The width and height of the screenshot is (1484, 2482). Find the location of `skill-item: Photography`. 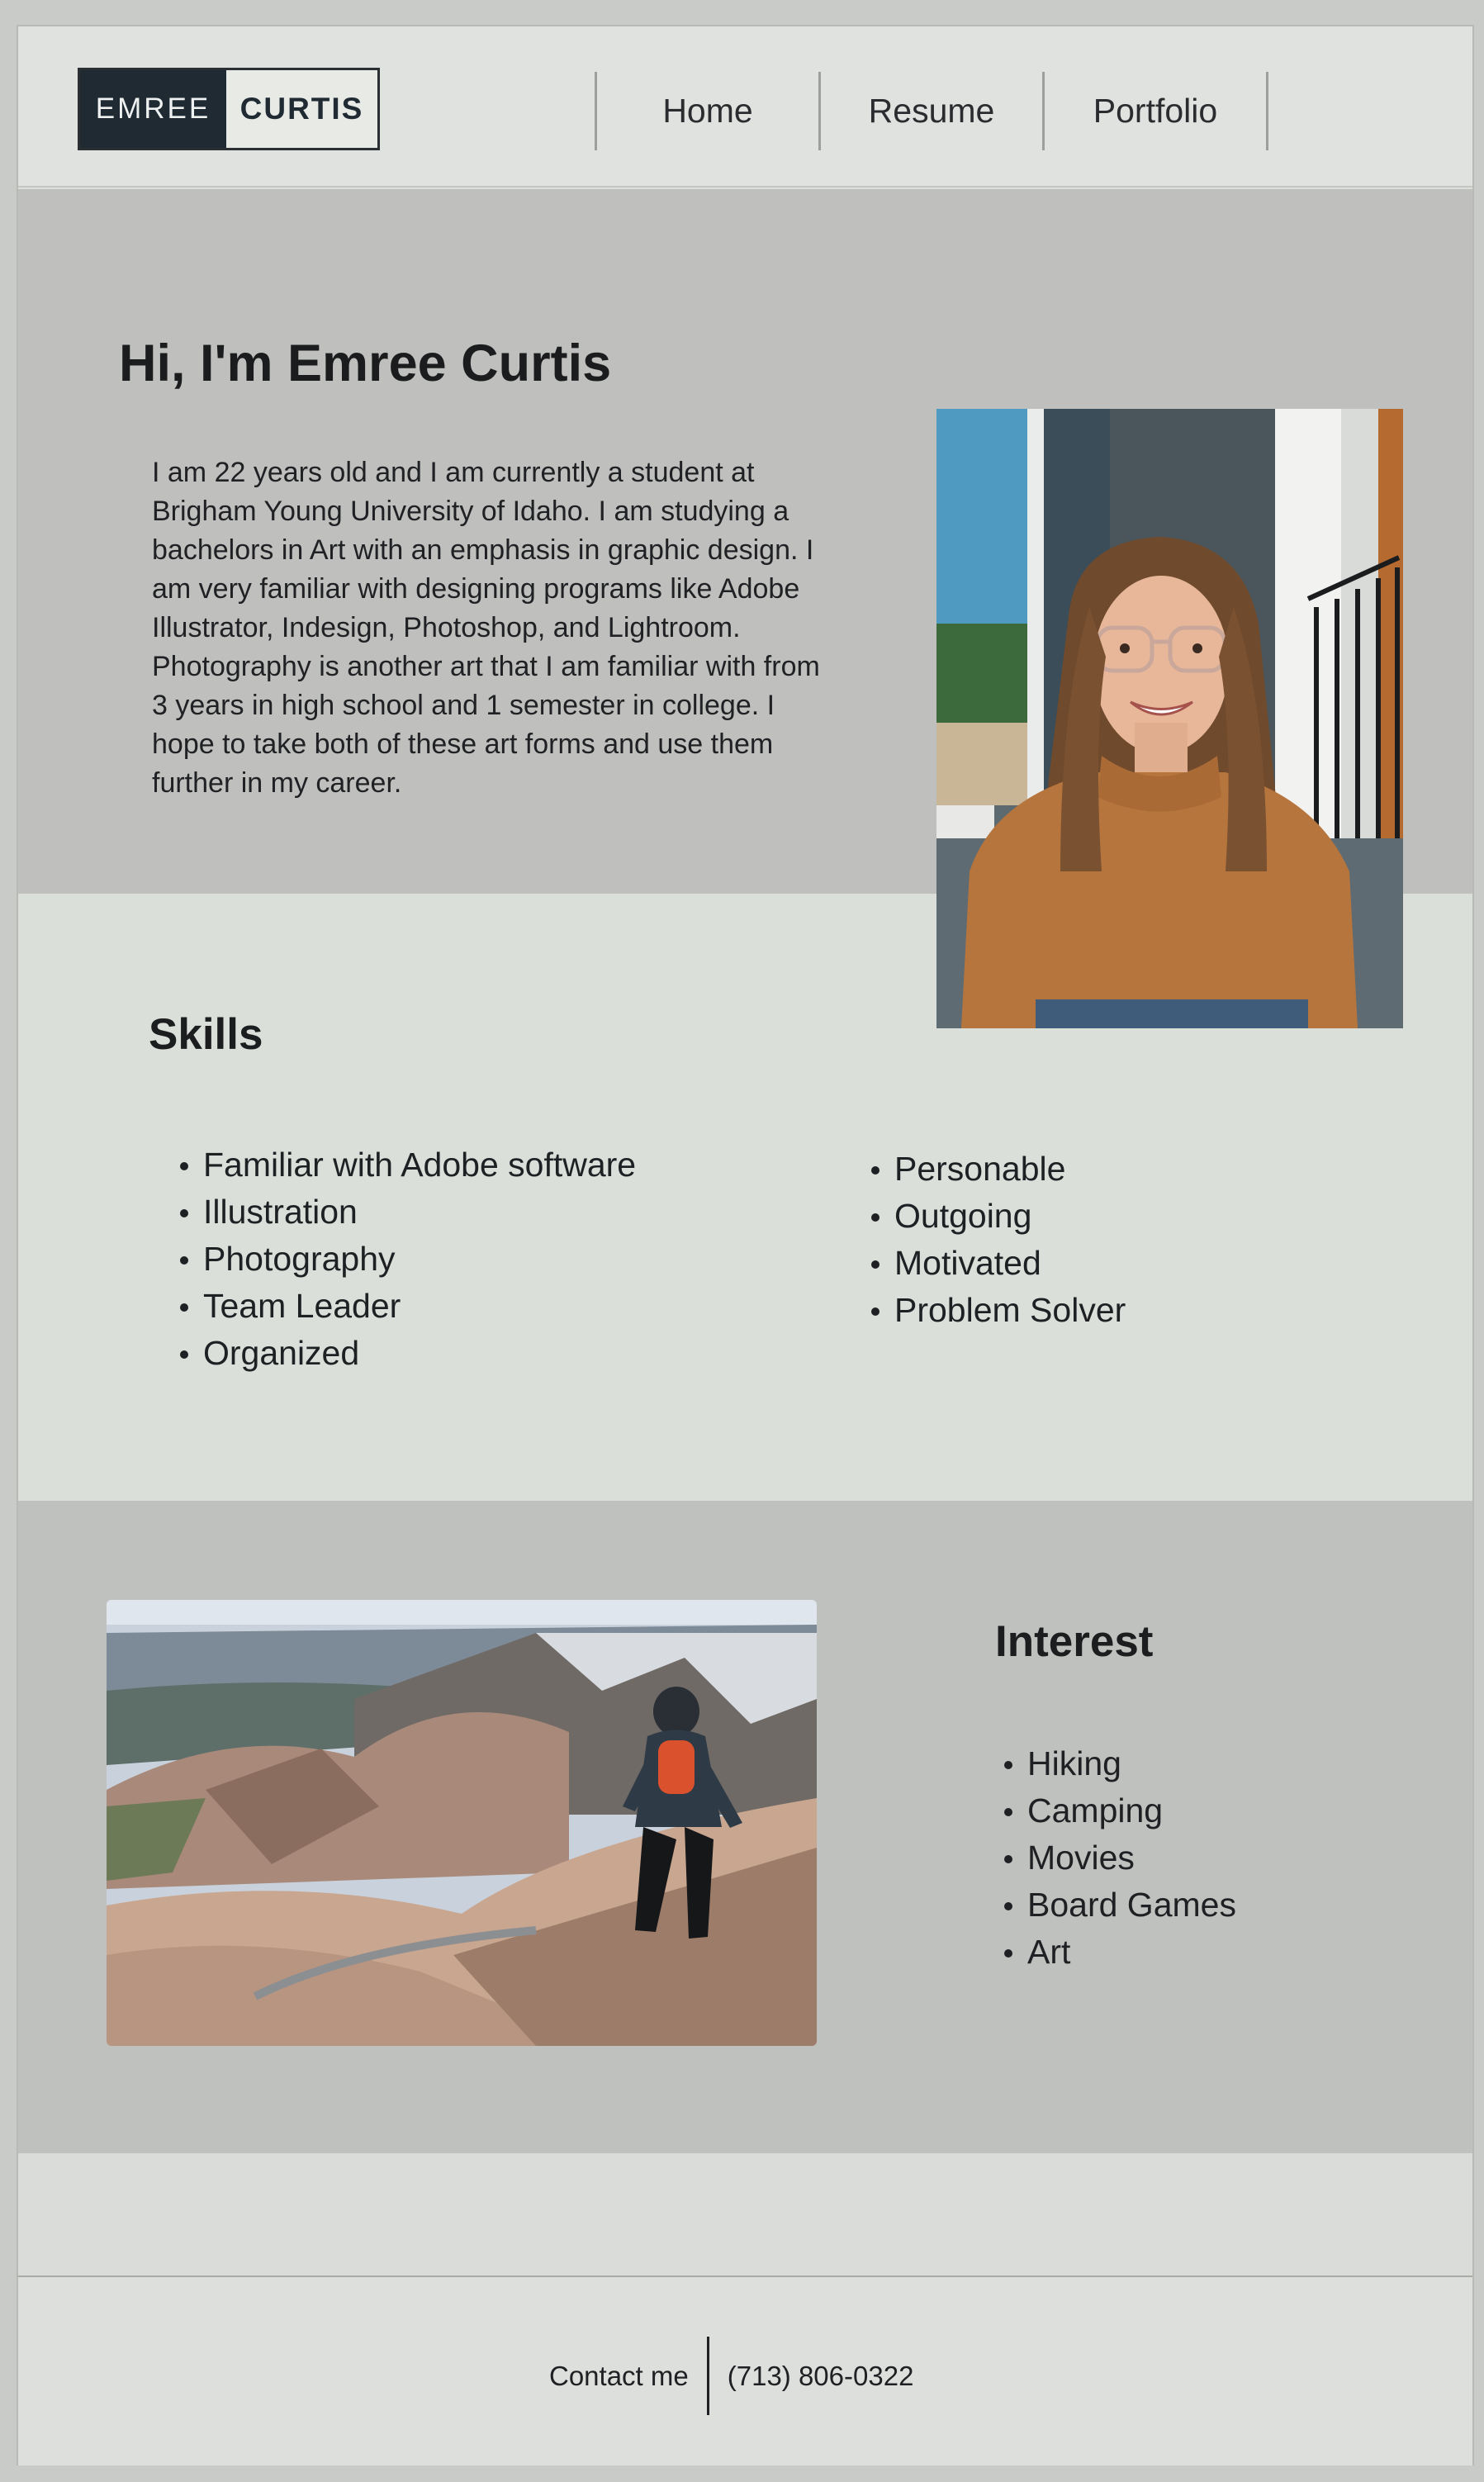

skill-item: Photography is located at coordinates (405, 1259).